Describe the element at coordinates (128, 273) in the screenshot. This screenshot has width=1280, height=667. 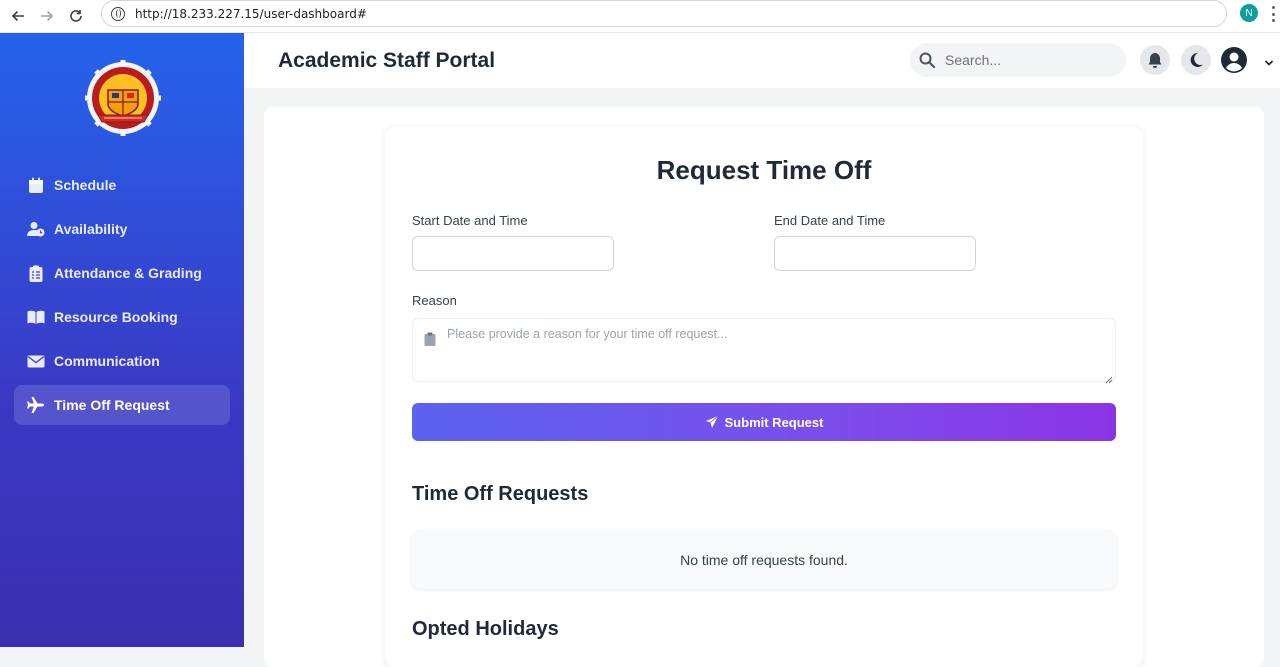
I see `sidebar-item-label: Attendance & Grading` at that location.